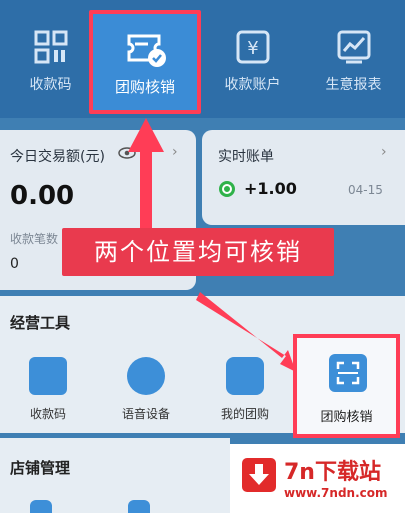 This screenshot has width=405, height=513. What do you see at coordinates (259, 475) in the screenshot?
I see `download-logo-icon` at bounding box center [259, 475].